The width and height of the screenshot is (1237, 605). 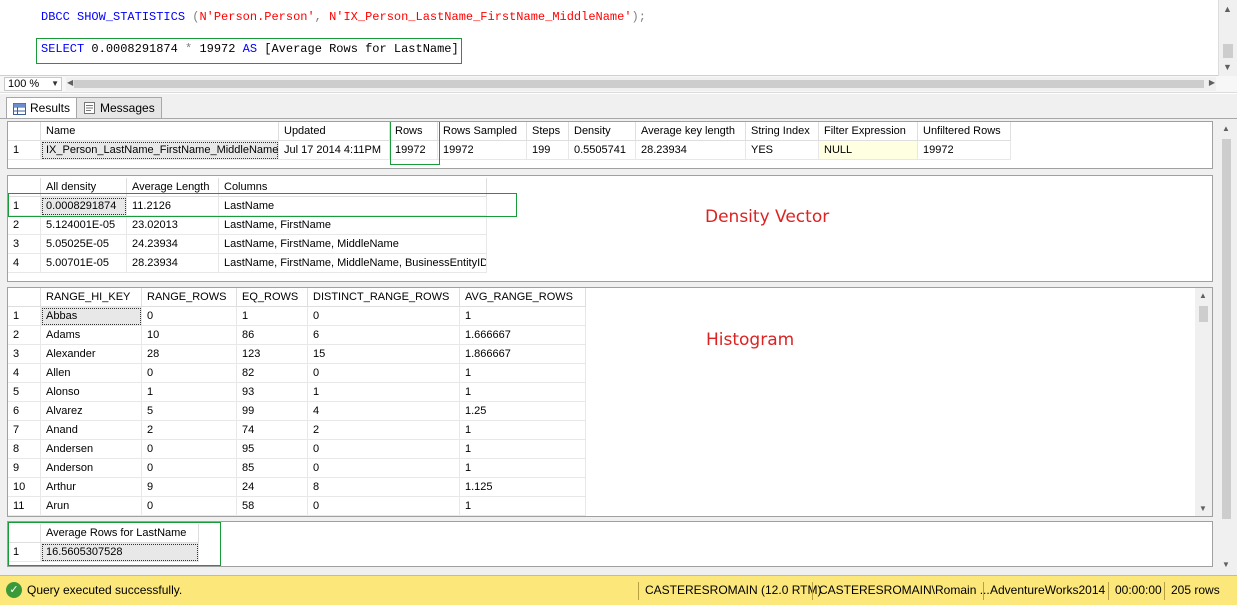 I want to click on row-number: 3, so click(x=24, y=244).